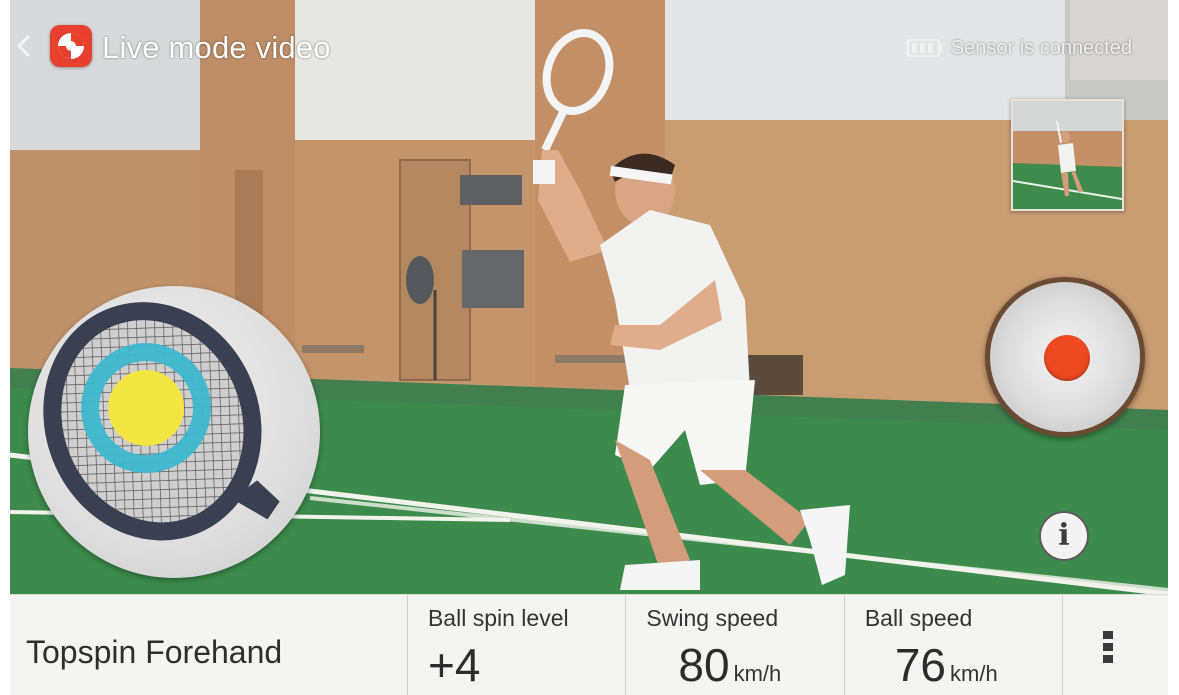 Image resolution: width=1179 pixels, height=695 pixels. Describe the element at coordinates (589, 48) in the screenshot. I see `top-bar: Live mode video Sensor is connected` at that location.